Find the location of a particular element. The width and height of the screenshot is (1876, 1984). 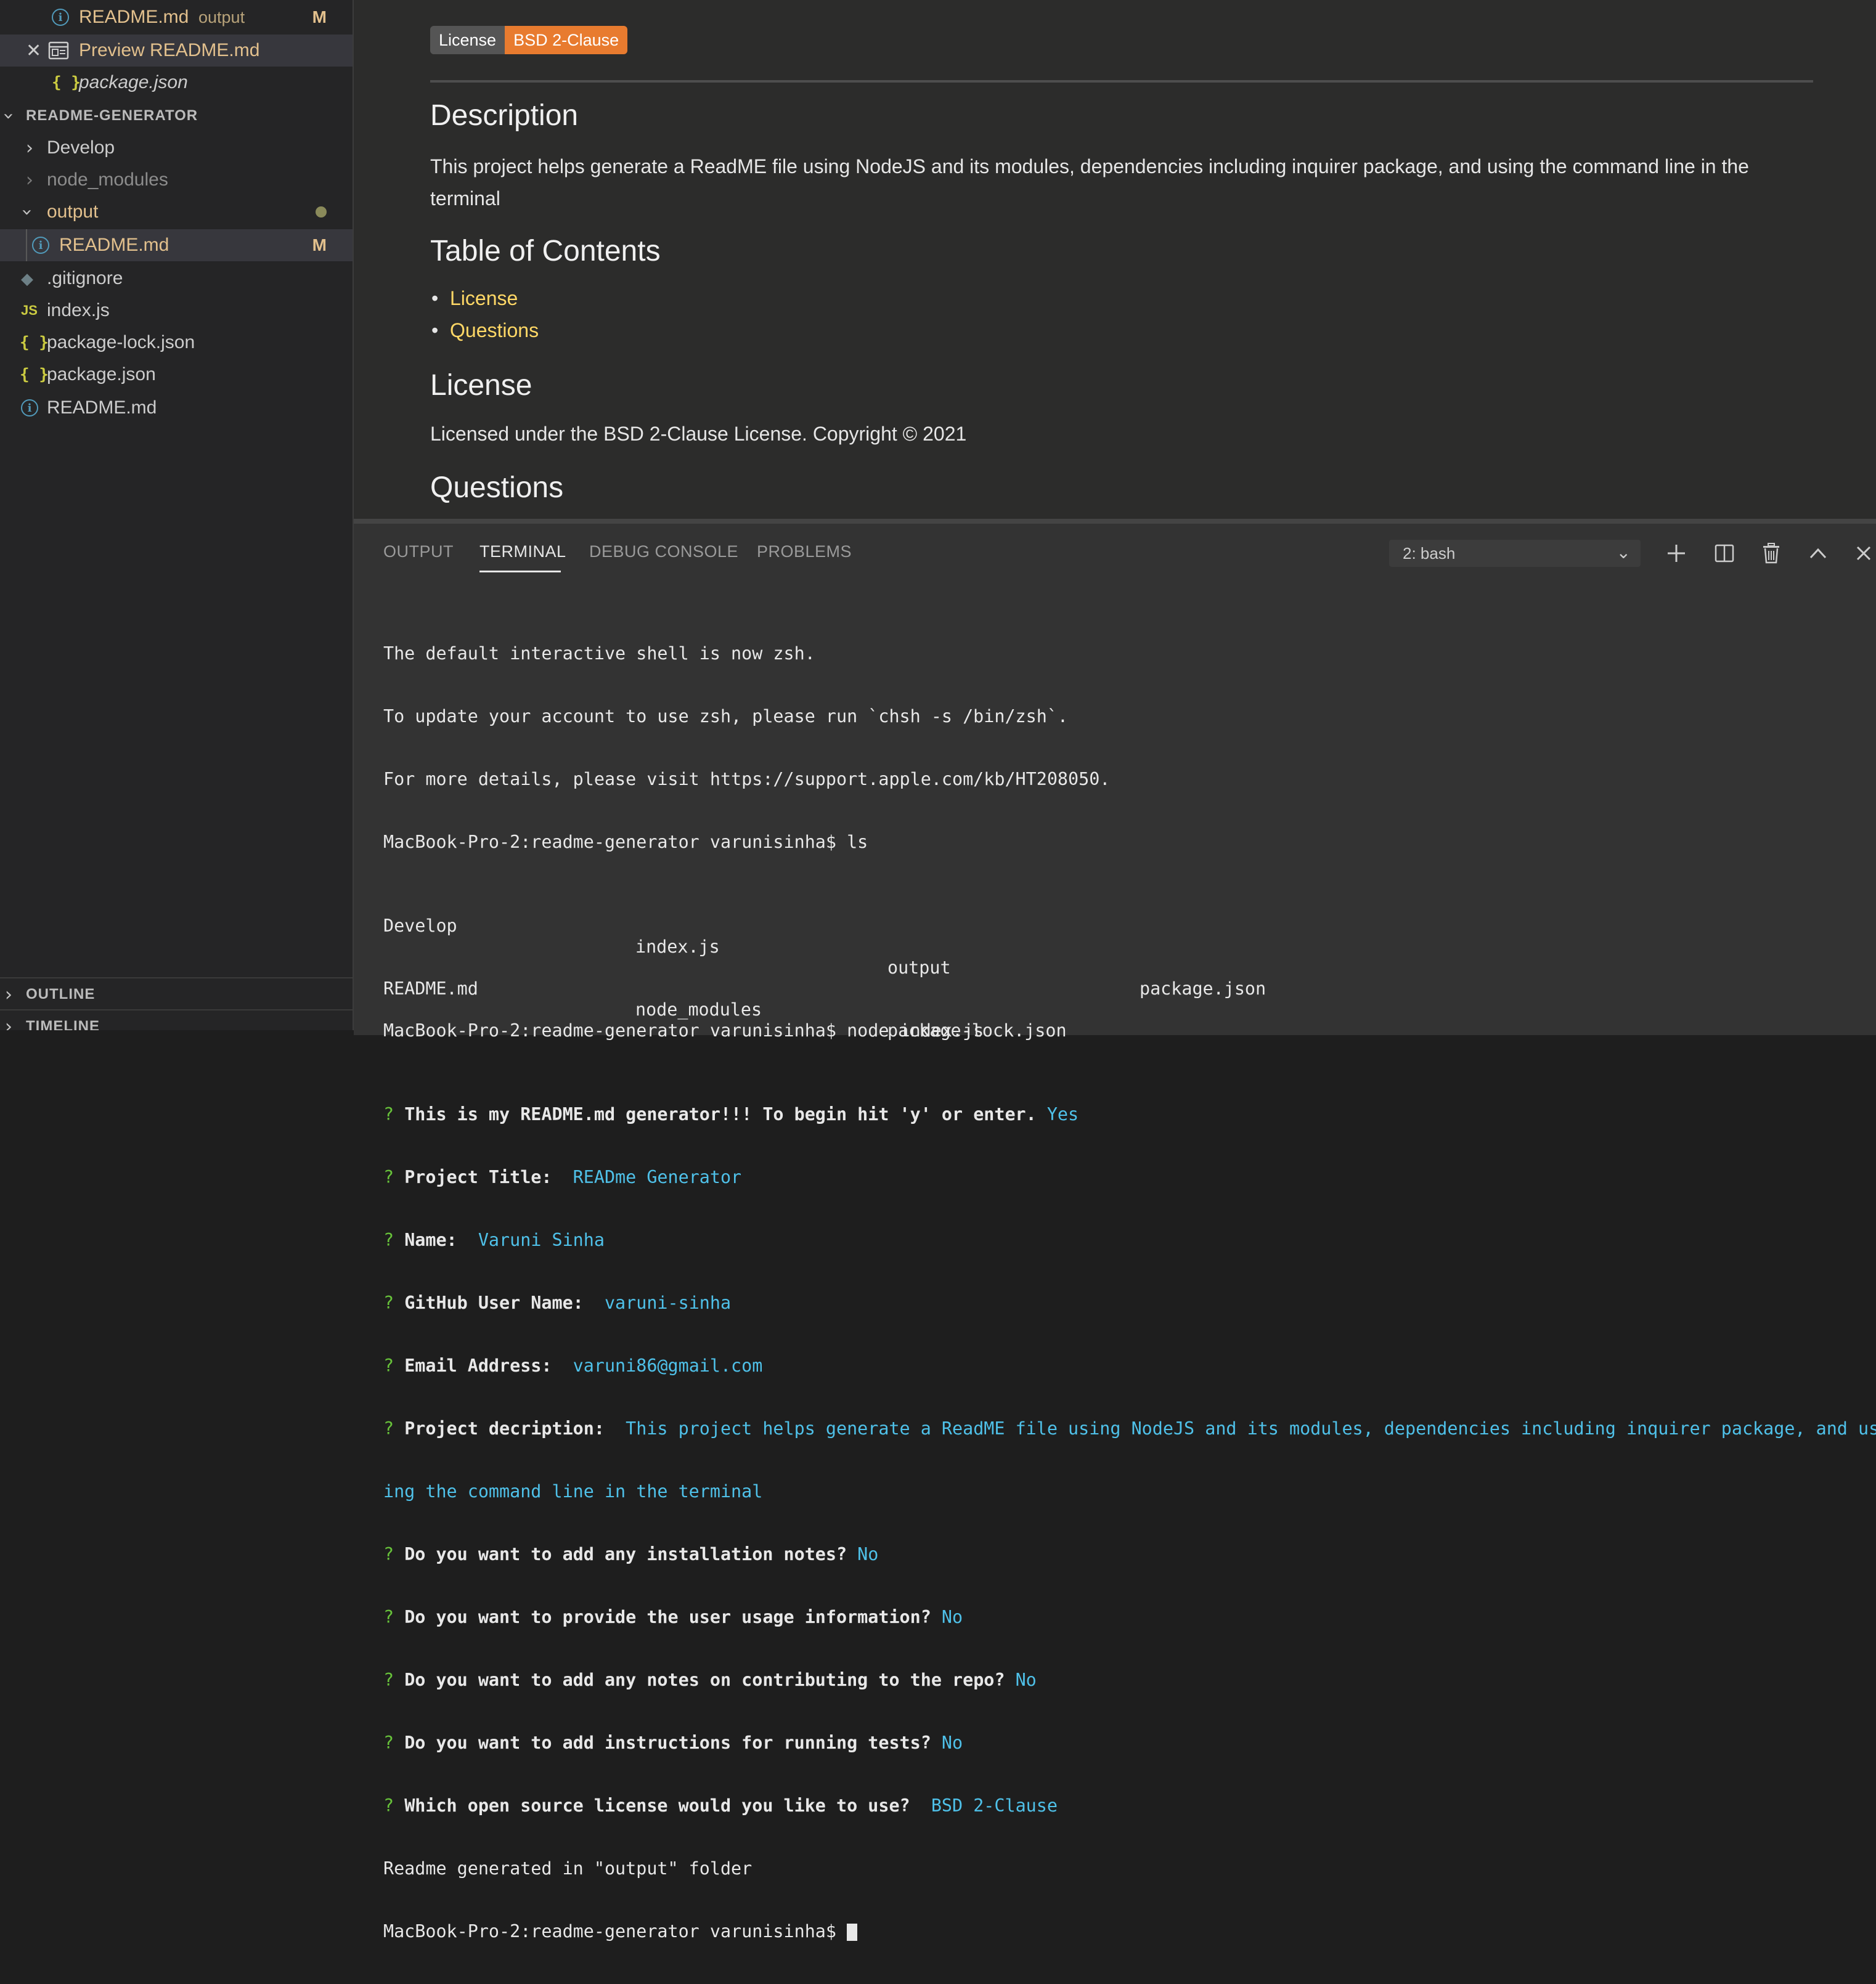

open-editor-preview-readme: ✕ Preview README.md is located at coordinates (176, 51).